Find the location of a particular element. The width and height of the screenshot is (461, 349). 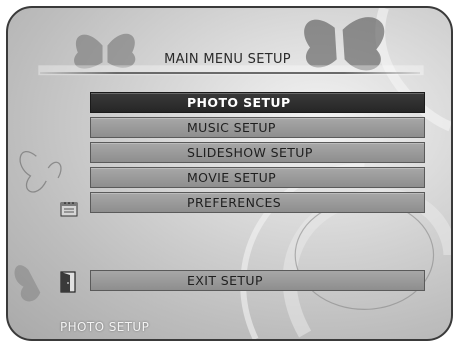

menu-title: MAIN MENU SETUP is located at coordinates (227, 59).